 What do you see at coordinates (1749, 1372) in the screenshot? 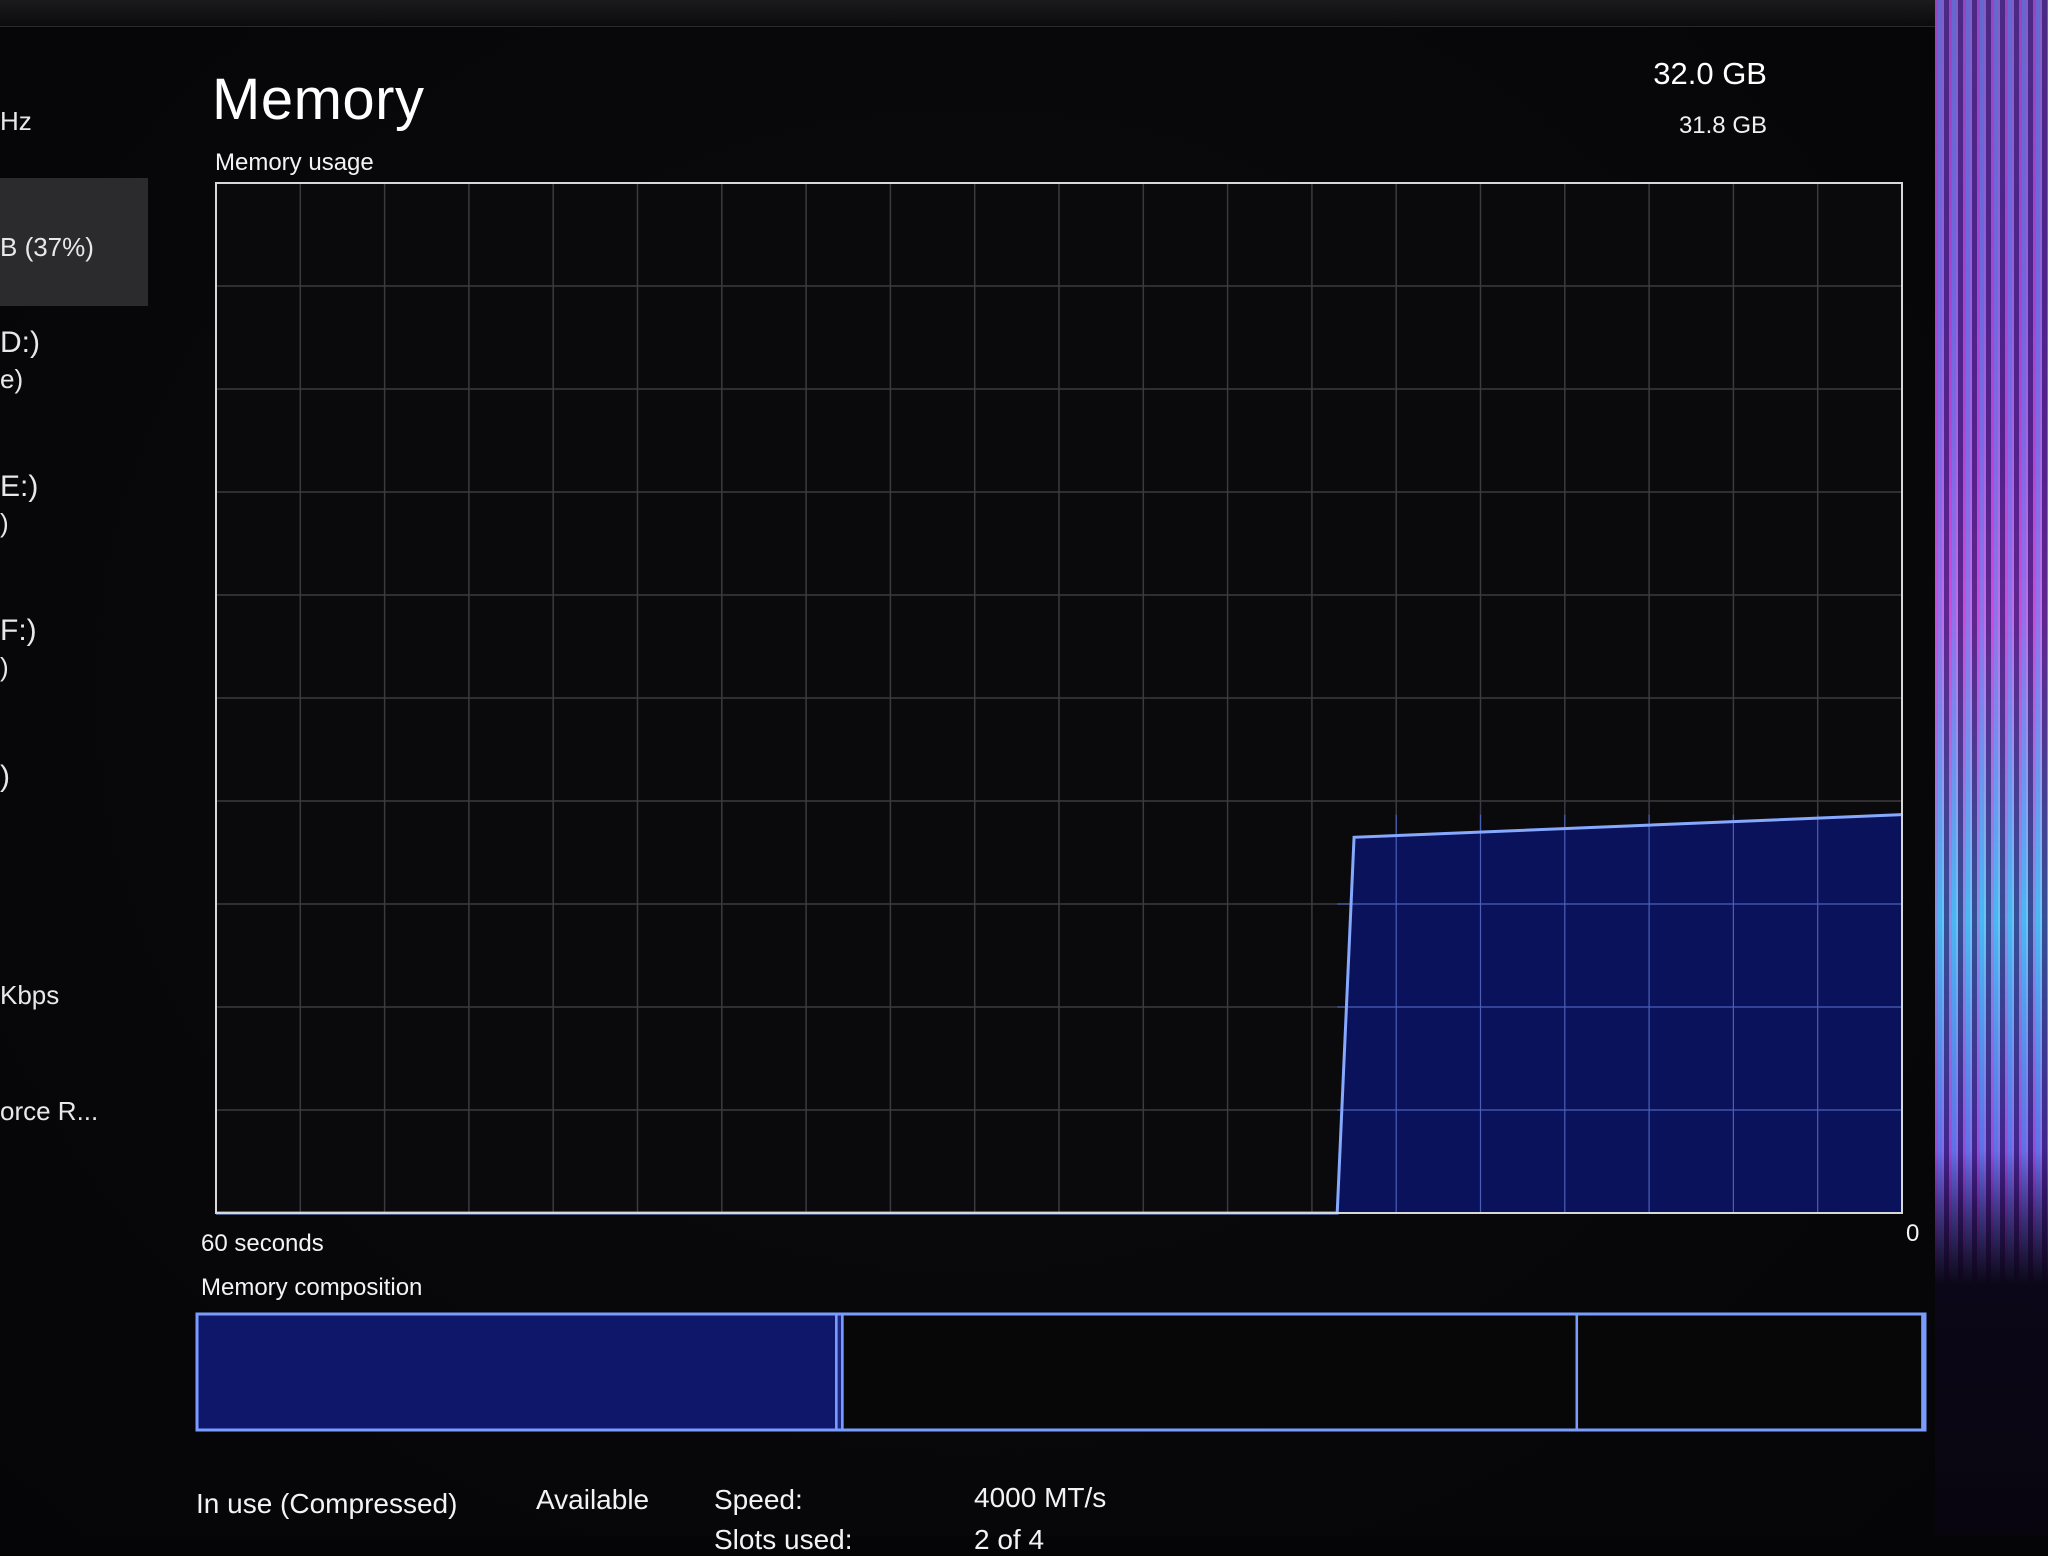
I see `composition-segment-free` at bounding box center [1749, 1372].